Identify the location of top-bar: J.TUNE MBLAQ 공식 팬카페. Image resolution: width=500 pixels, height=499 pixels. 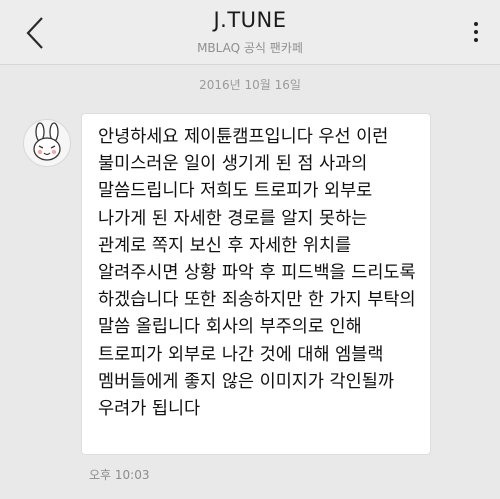
(250, 32).